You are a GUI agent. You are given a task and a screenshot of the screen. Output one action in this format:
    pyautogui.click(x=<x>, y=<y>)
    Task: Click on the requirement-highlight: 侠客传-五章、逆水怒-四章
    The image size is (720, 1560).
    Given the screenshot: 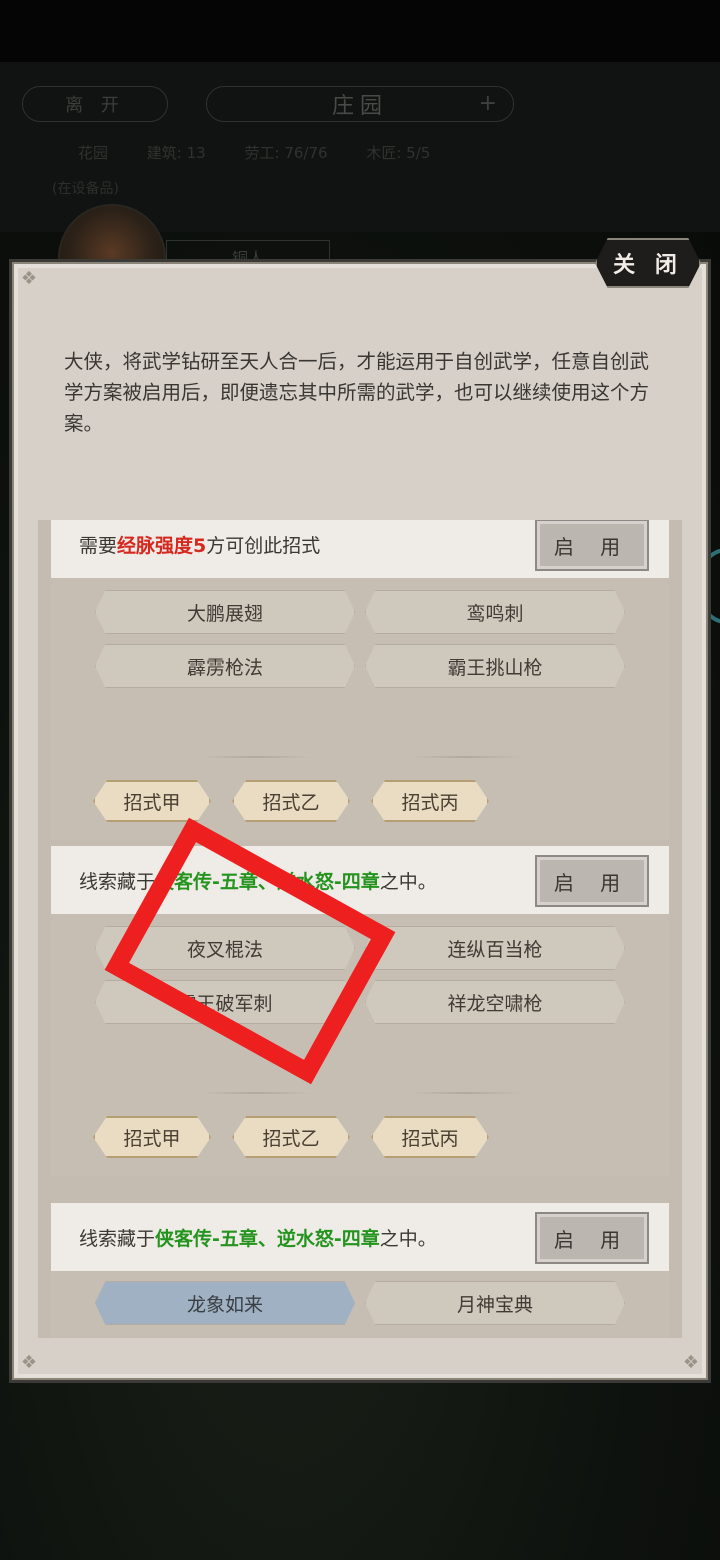 What is the action you would take?
    pyautogui.click(x=267, y=1238)
    